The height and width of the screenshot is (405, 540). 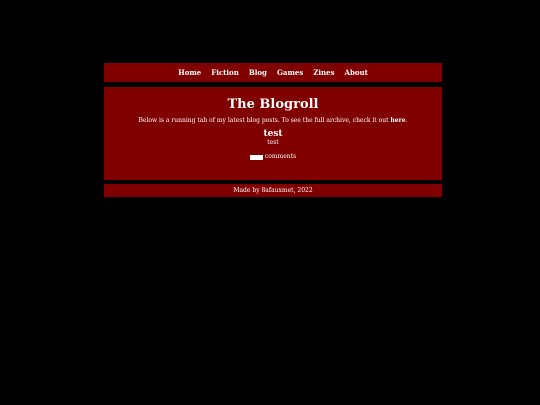 What do you see at coordinates (406, 120) in the screenshot?
I see `intro-period: .` at bounding box center [406, 120].